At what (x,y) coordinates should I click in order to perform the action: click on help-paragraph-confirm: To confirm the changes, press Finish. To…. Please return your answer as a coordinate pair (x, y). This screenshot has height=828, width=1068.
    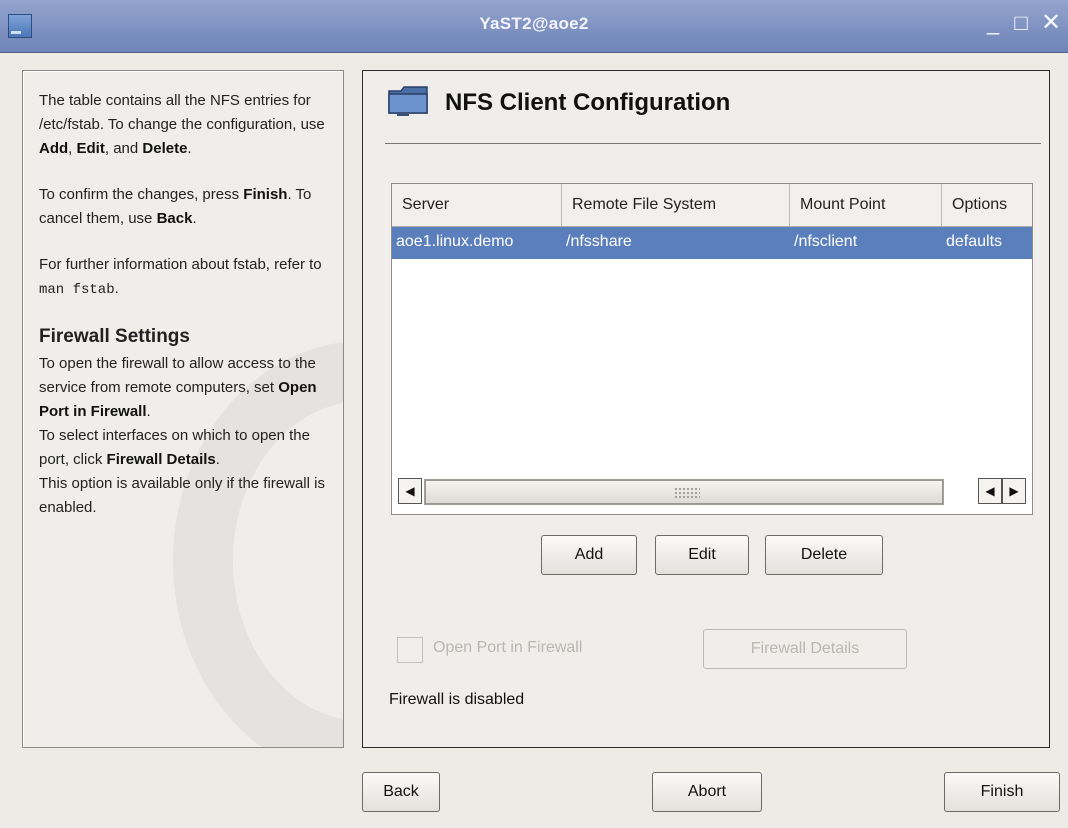
    Looking at the image, I should click on (189, 207).